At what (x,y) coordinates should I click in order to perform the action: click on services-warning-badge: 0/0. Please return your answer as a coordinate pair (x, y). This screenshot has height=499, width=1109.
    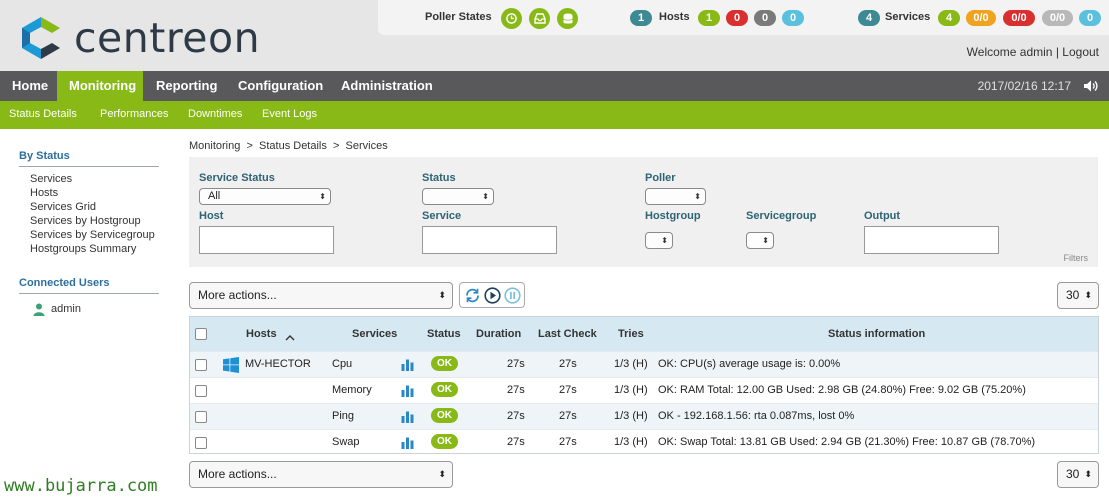
    Looking at the image, I should click on (981, 18).